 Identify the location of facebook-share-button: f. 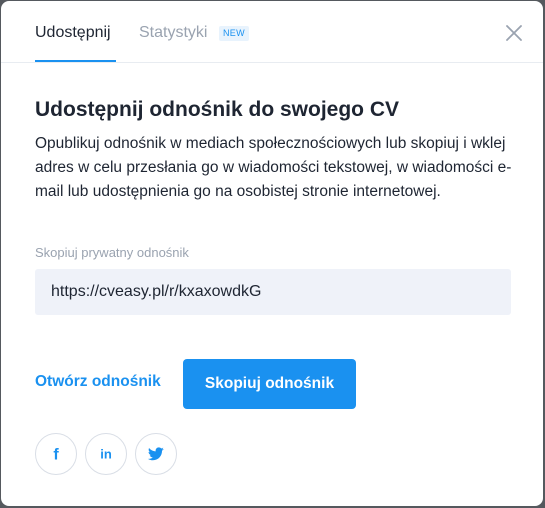
(56, 454).